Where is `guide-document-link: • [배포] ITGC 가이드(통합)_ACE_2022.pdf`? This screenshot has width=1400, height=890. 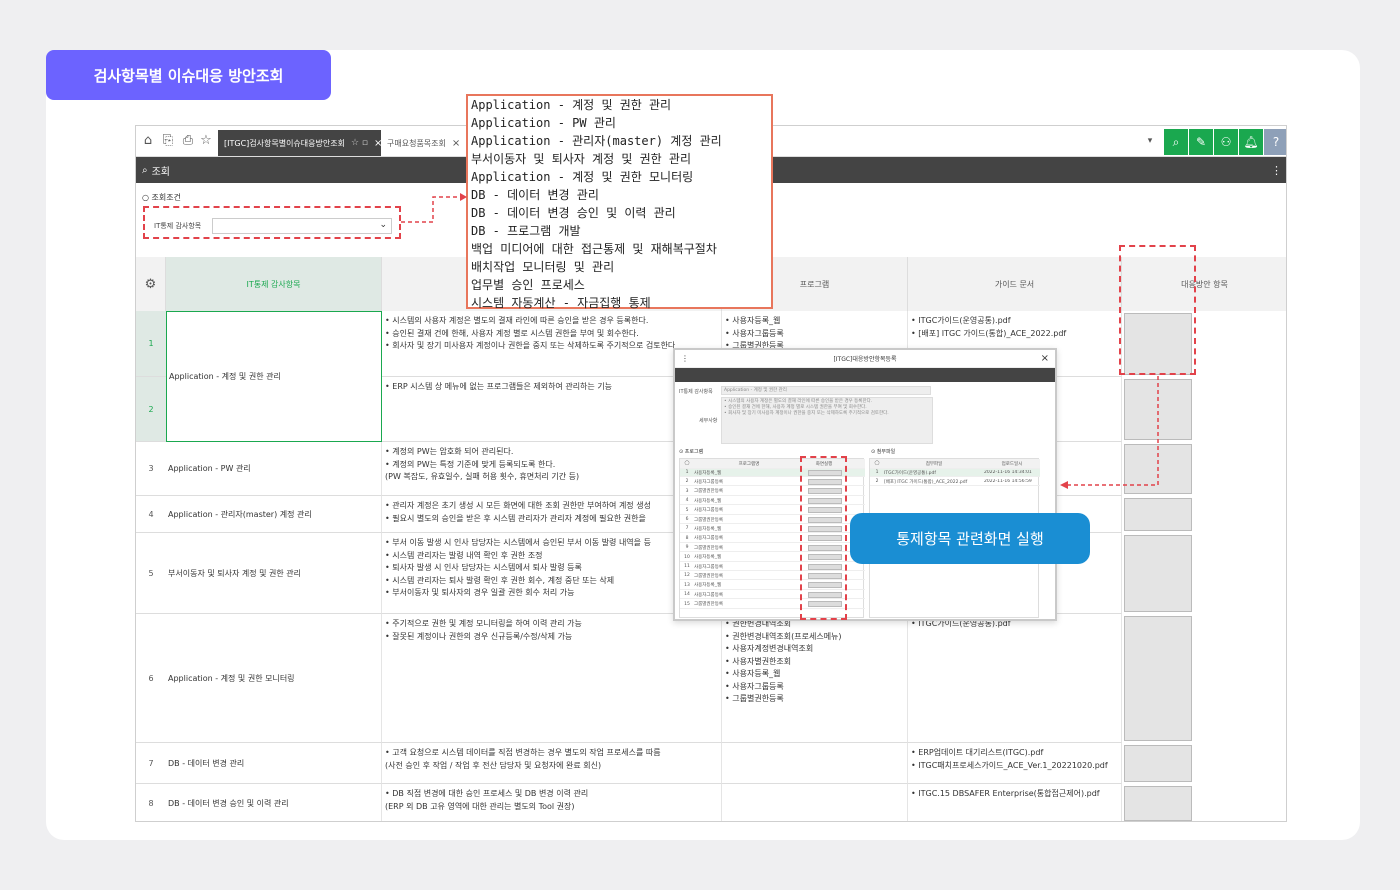 guide-document-link: • [배포] ITGC 가이드(통합)_ACE_2022.pdf is located at coordinates (1014, 334).